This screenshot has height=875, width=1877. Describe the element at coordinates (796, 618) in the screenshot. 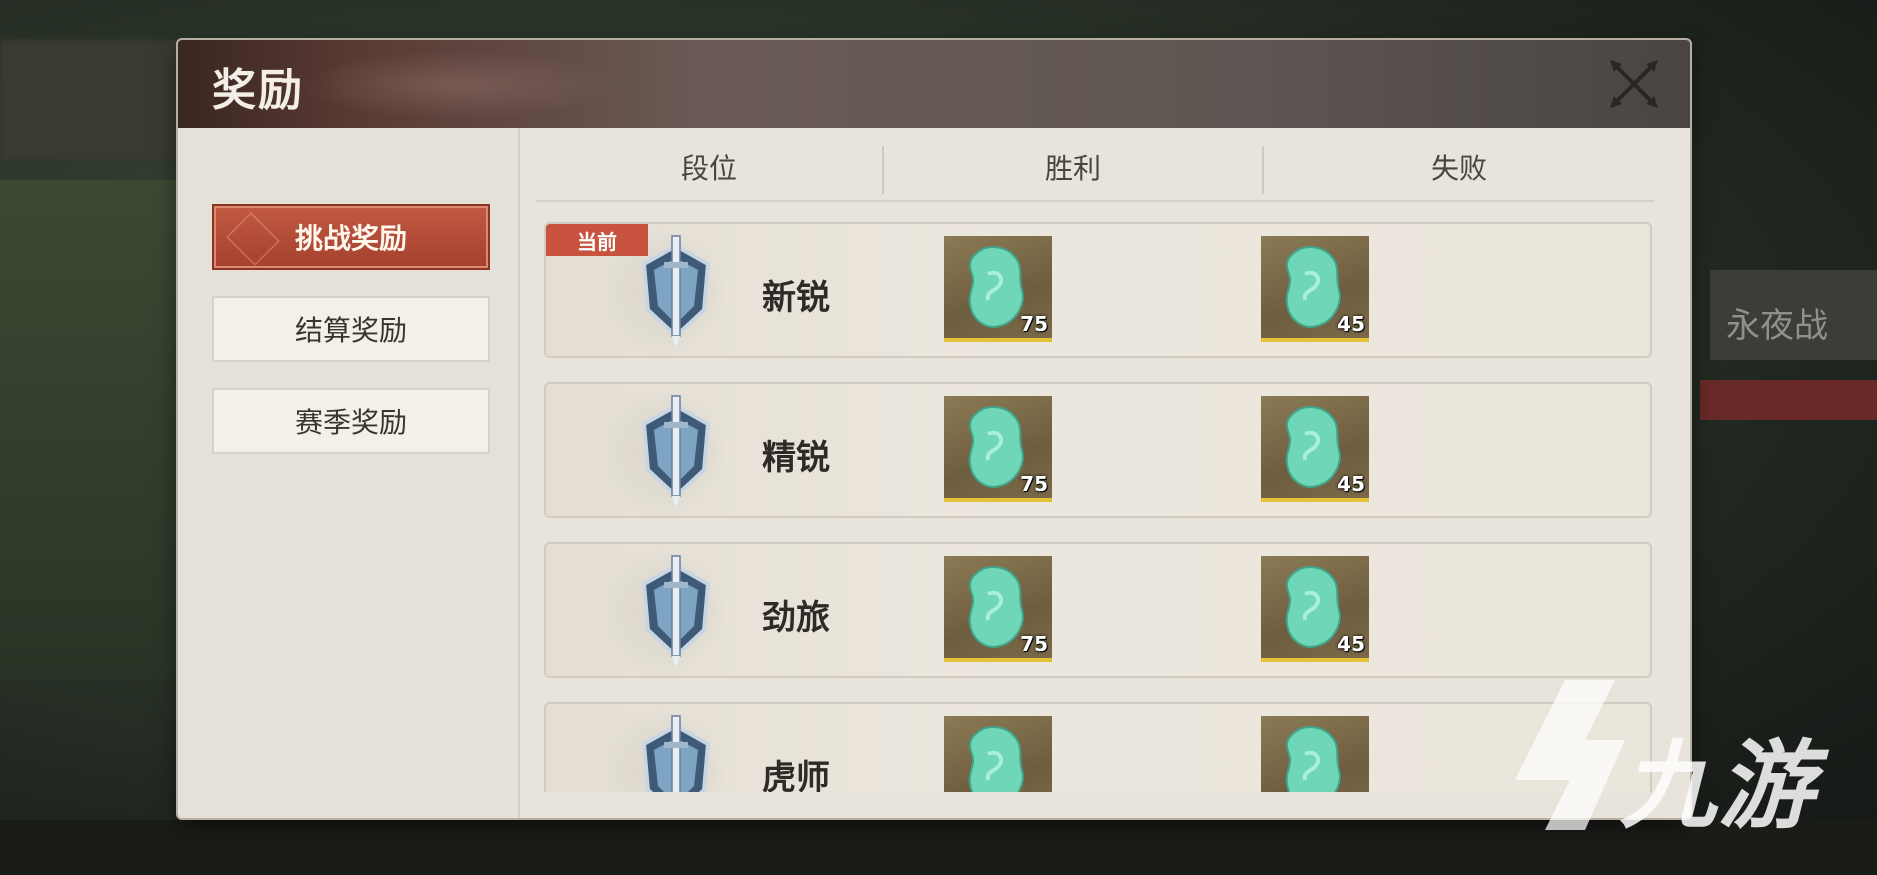

I see `rank-name: 劲旅` at that location.